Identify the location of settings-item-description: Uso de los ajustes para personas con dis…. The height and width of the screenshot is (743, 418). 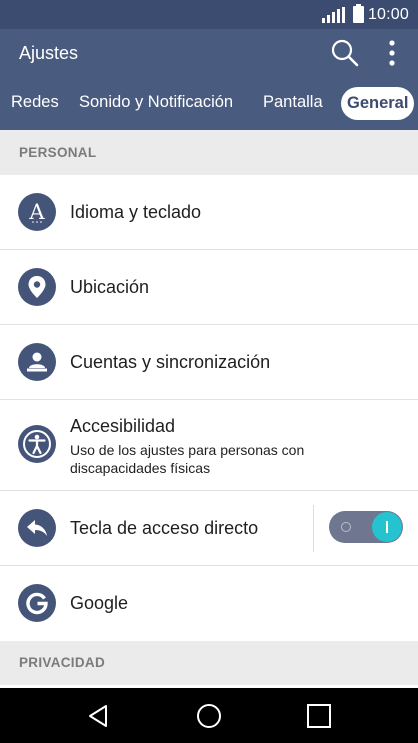
(187, 459).